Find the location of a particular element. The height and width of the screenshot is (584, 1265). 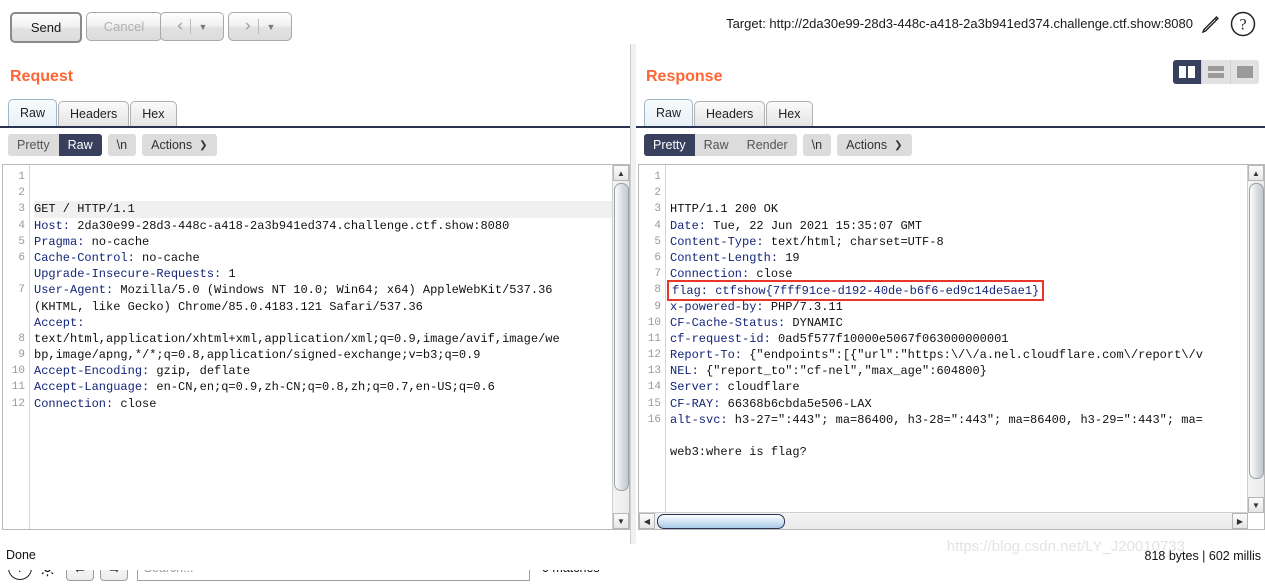

scroll-left-icon: ◀ is located at coordinates (647, 521).